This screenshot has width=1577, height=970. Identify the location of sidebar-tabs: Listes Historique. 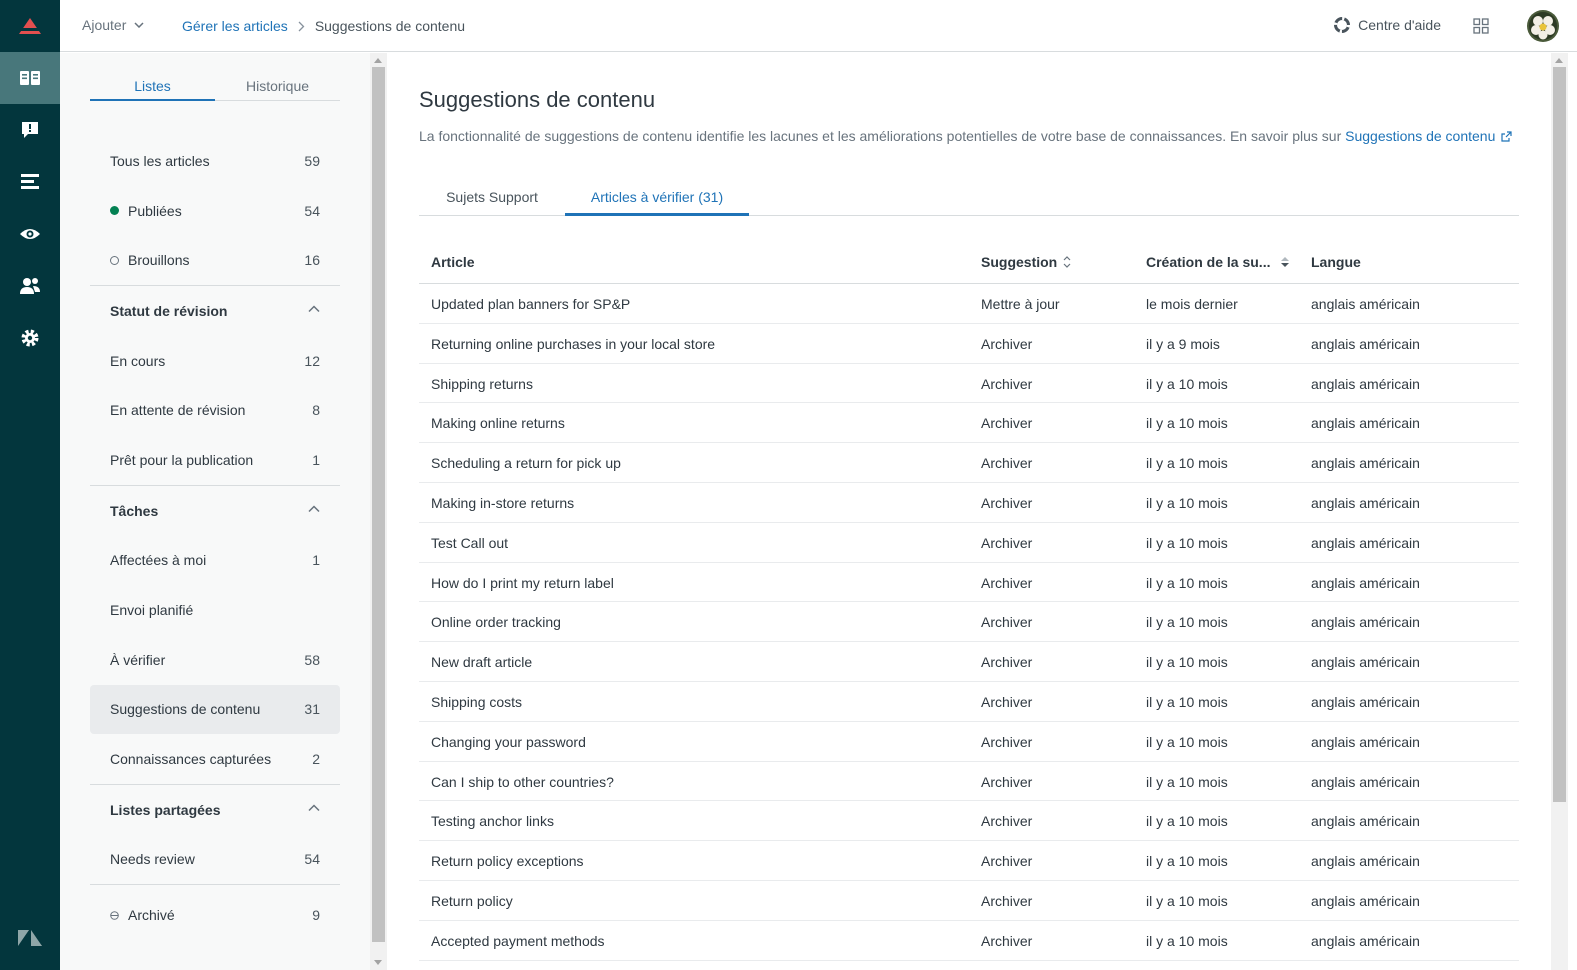
(215, 89).